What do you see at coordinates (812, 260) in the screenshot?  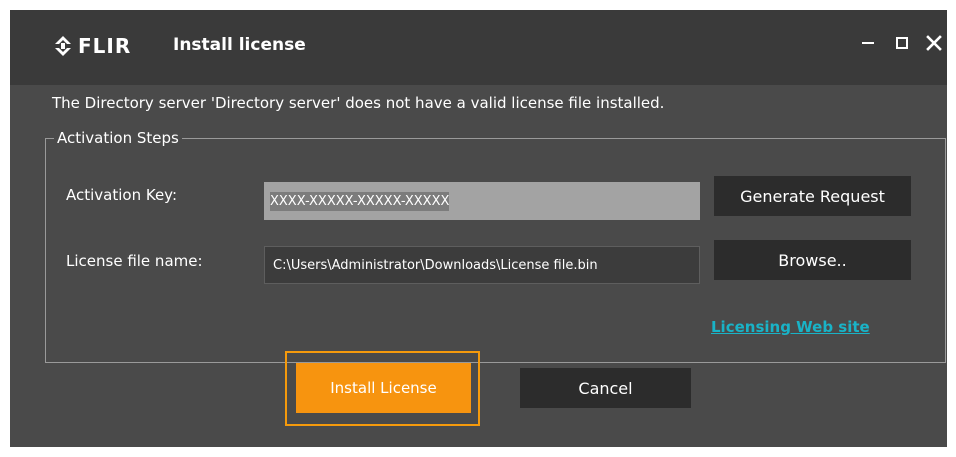 I see `browse-button: Browse..` at bounding box center [812, 260].